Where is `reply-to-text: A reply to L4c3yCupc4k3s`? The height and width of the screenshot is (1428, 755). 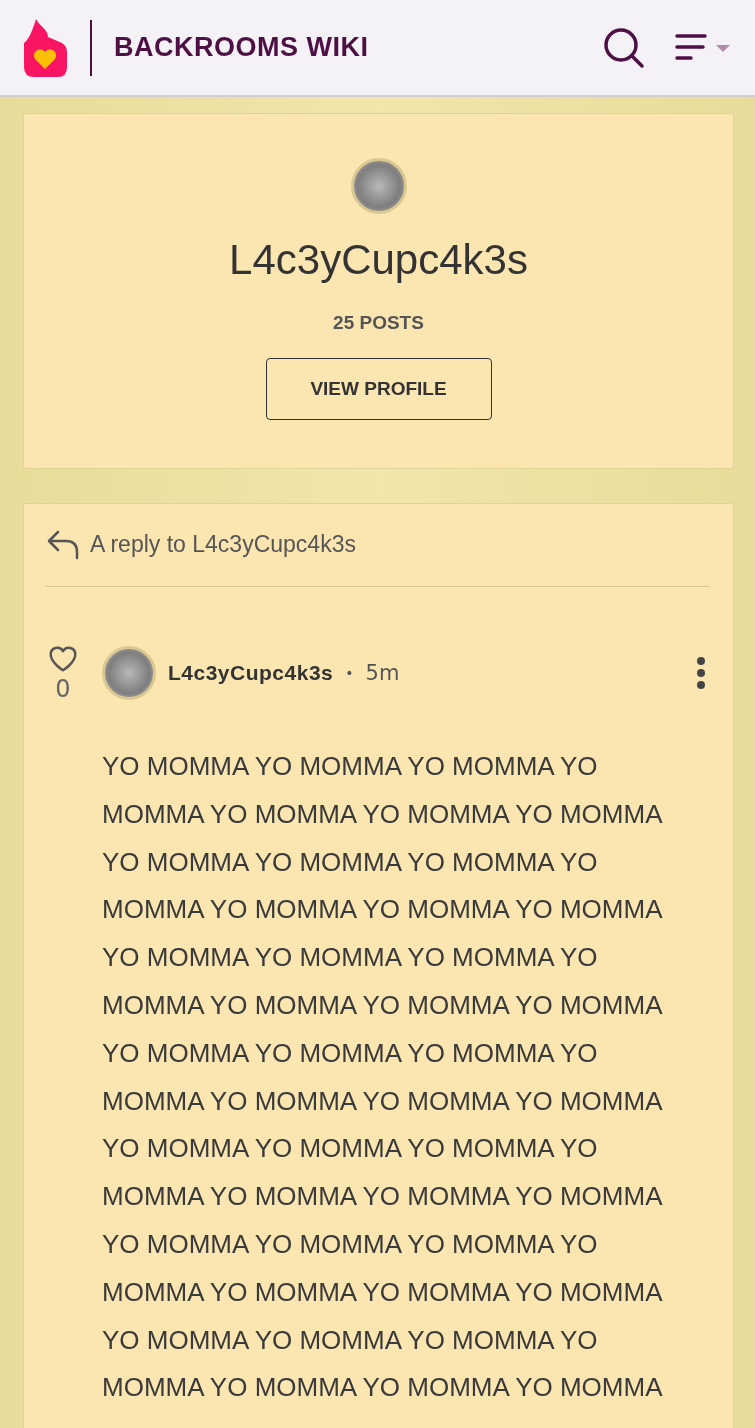 reply-to-text: A reply to L4c3yCupc4k3s is located at coordinates (223, 544).